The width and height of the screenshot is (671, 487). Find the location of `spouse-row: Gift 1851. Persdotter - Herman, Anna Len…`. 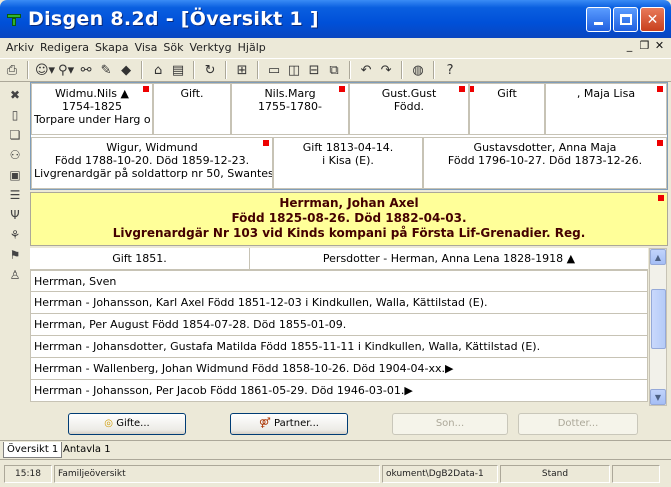

spouse-row: Gift 1851. Persdotter - Herman, Anna Len… is located at coordinates (339, 259).